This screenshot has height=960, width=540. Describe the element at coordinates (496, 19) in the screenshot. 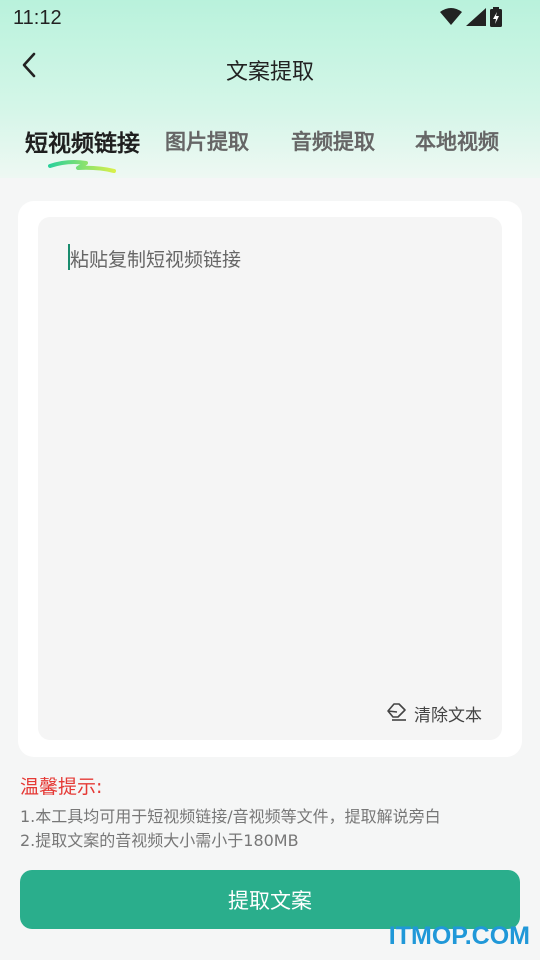

I see `battery-icon` at that location.